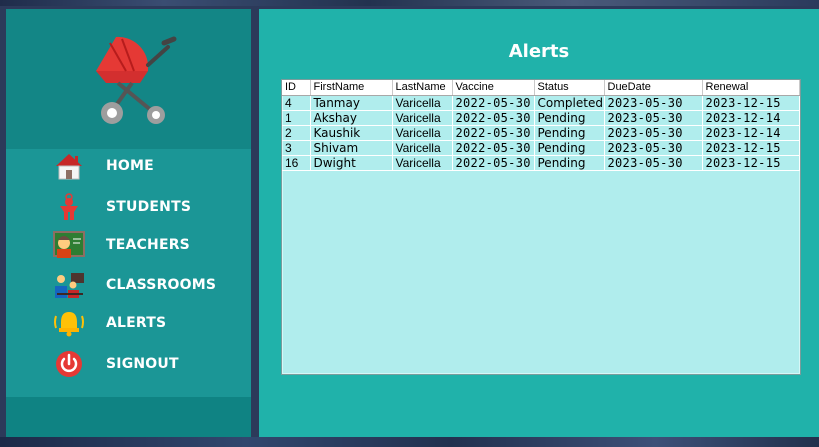 The image size is (819, 447). What do you see at coordinates (351, 103) in the screenshot?
I see `cell-firstname: Tanmay` at bounding box center [351, 103].